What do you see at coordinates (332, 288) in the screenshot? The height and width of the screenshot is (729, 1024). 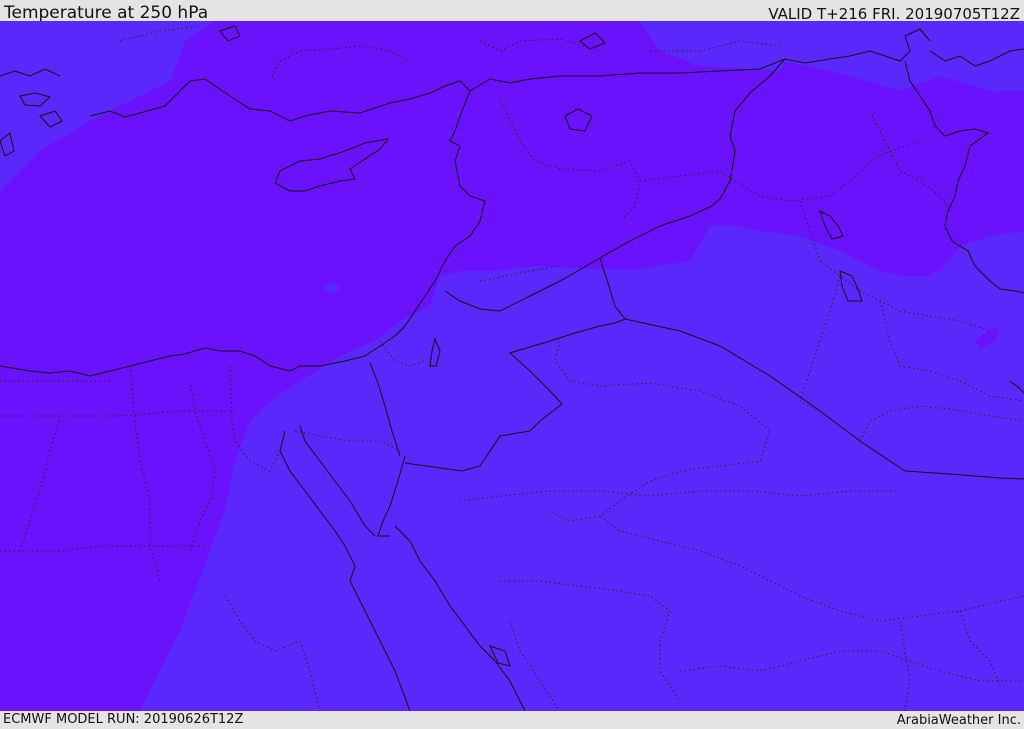 I see `cool-blob-mediterranean` at bounding box center [332, 288].